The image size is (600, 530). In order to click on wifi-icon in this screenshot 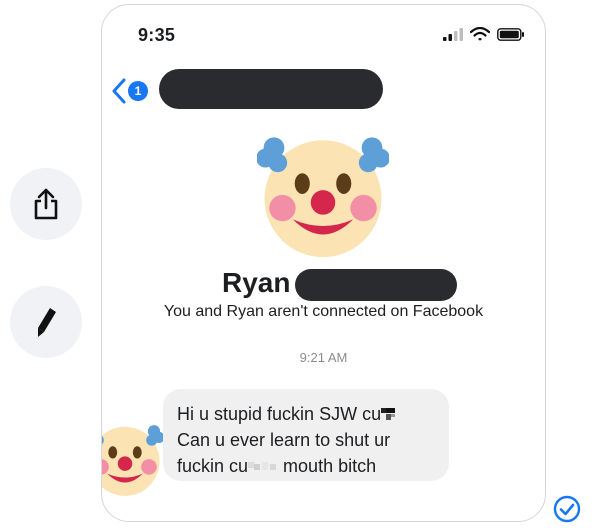, I will do `click(480, 34)`.